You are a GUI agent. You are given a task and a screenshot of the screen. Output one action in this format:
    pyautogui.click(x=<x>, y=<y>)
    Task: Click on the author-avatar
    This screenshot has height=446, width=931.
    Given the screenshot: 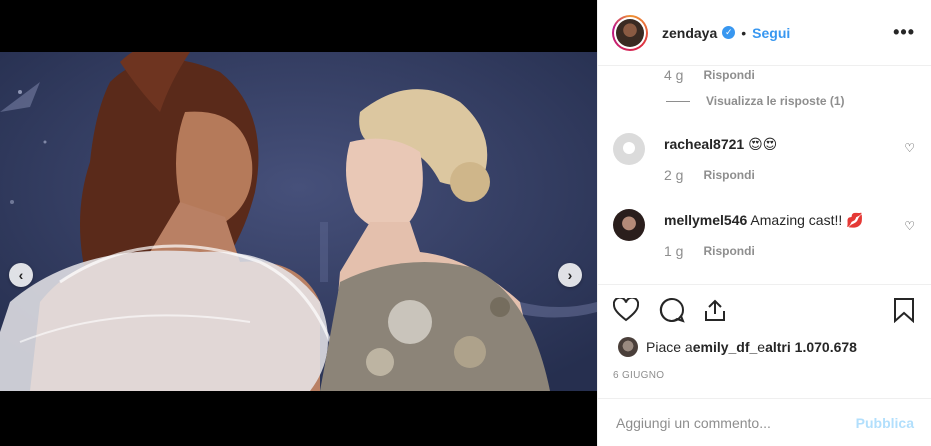 What is the action you would take?
    pyautogui.click(x=630, y=32)
    